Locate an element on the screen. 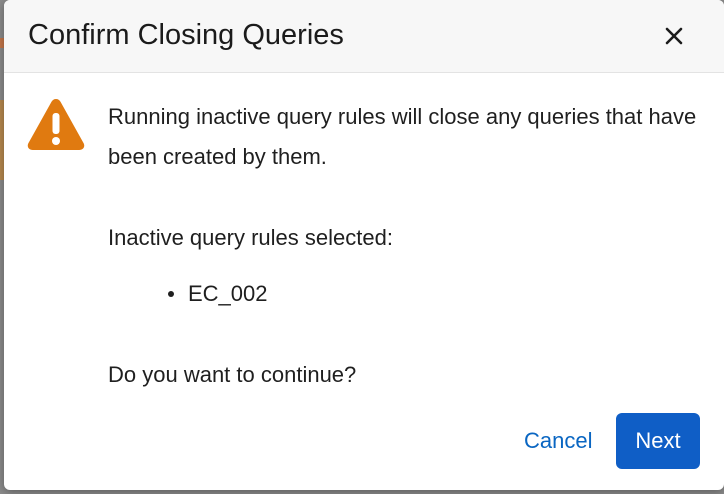 The height and width of the screenshot is (494, 724). cancel-button: Cancel is located at coordinates (558, 441).